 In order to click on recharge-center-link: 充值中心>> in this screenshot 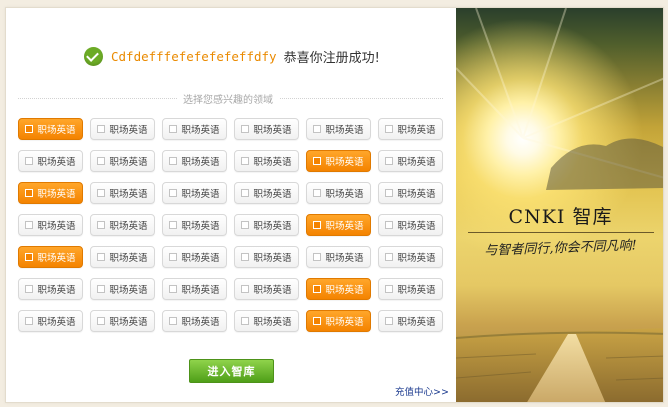, I will do `click(422, 391)`.